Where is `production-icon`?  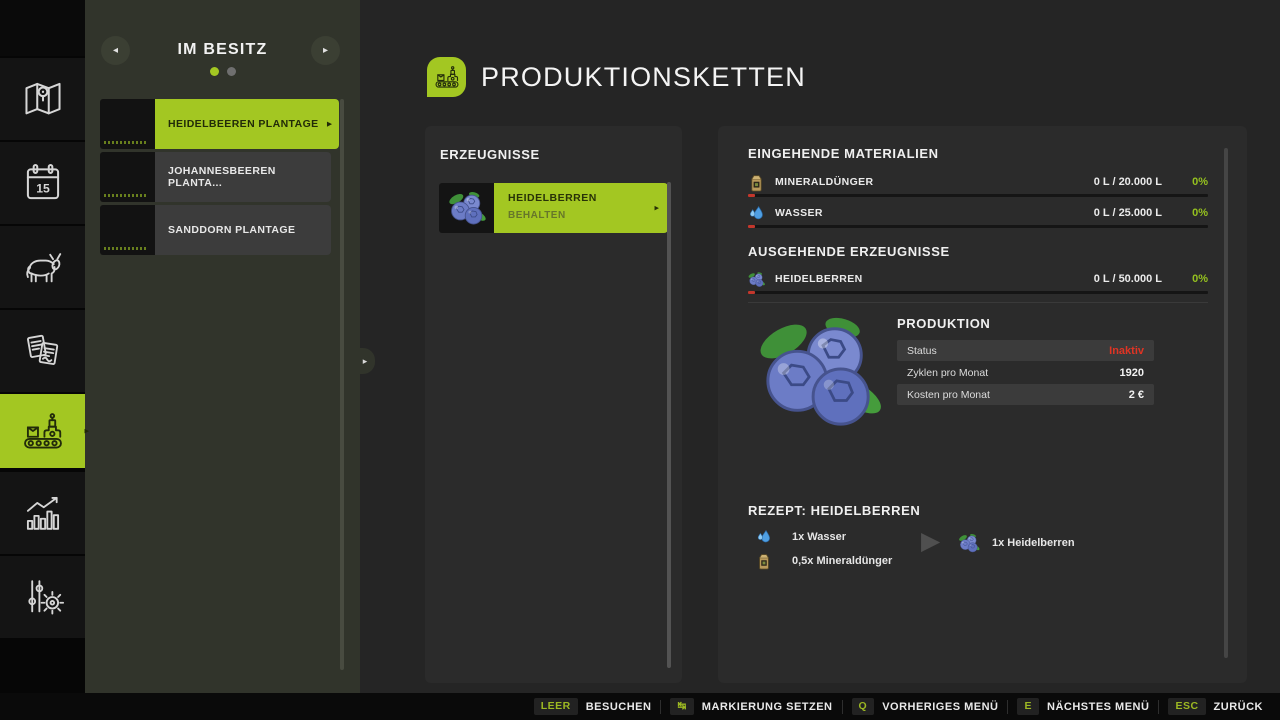 production-icon is located at coordinates (42, 431).